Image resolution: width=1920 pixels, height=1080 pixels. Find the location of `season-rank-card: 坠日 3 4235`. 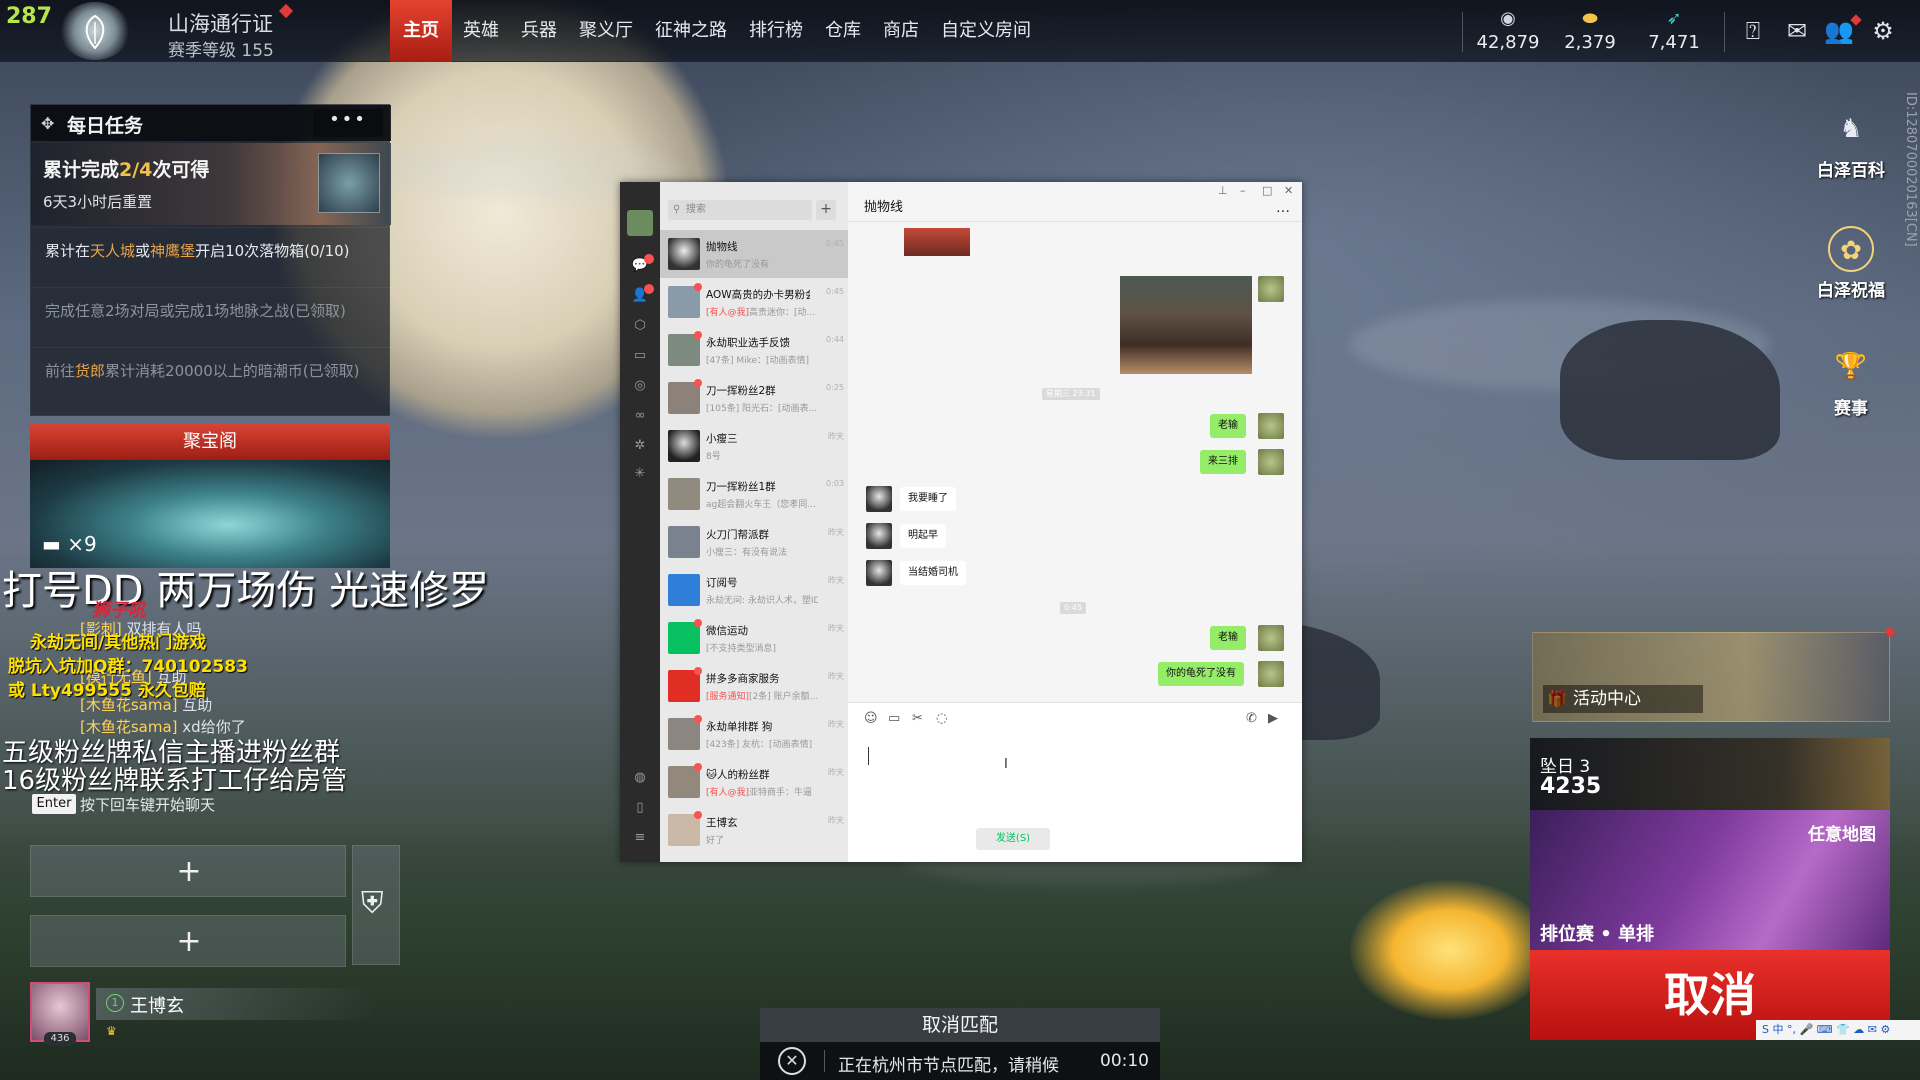

season-rank-card: 坠日 3 4235 is located at coordinates (1710, 774).